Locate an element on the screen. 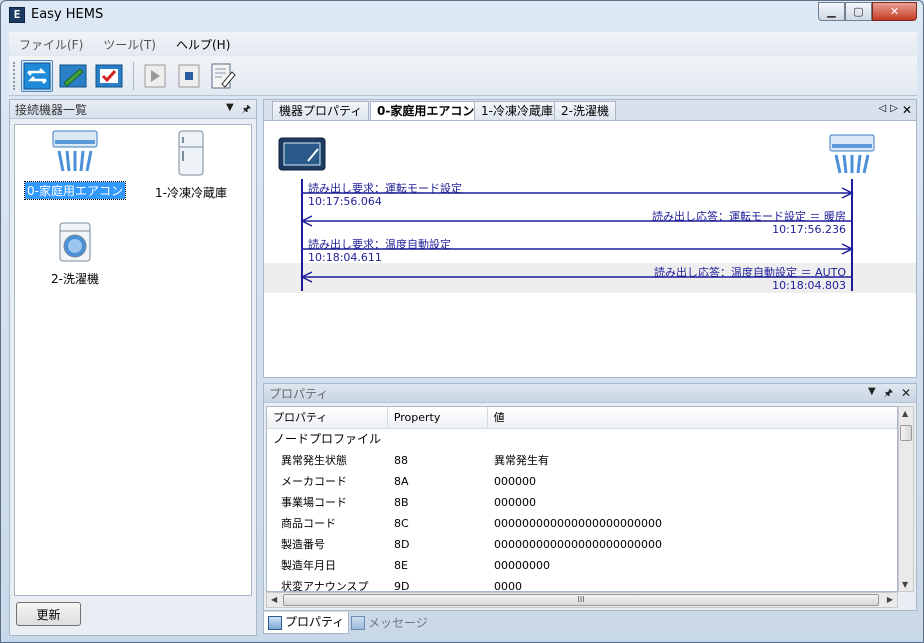 This screenshot has height=643, width=924. tab-label: プロパティ is located at coordinates (315, 622).